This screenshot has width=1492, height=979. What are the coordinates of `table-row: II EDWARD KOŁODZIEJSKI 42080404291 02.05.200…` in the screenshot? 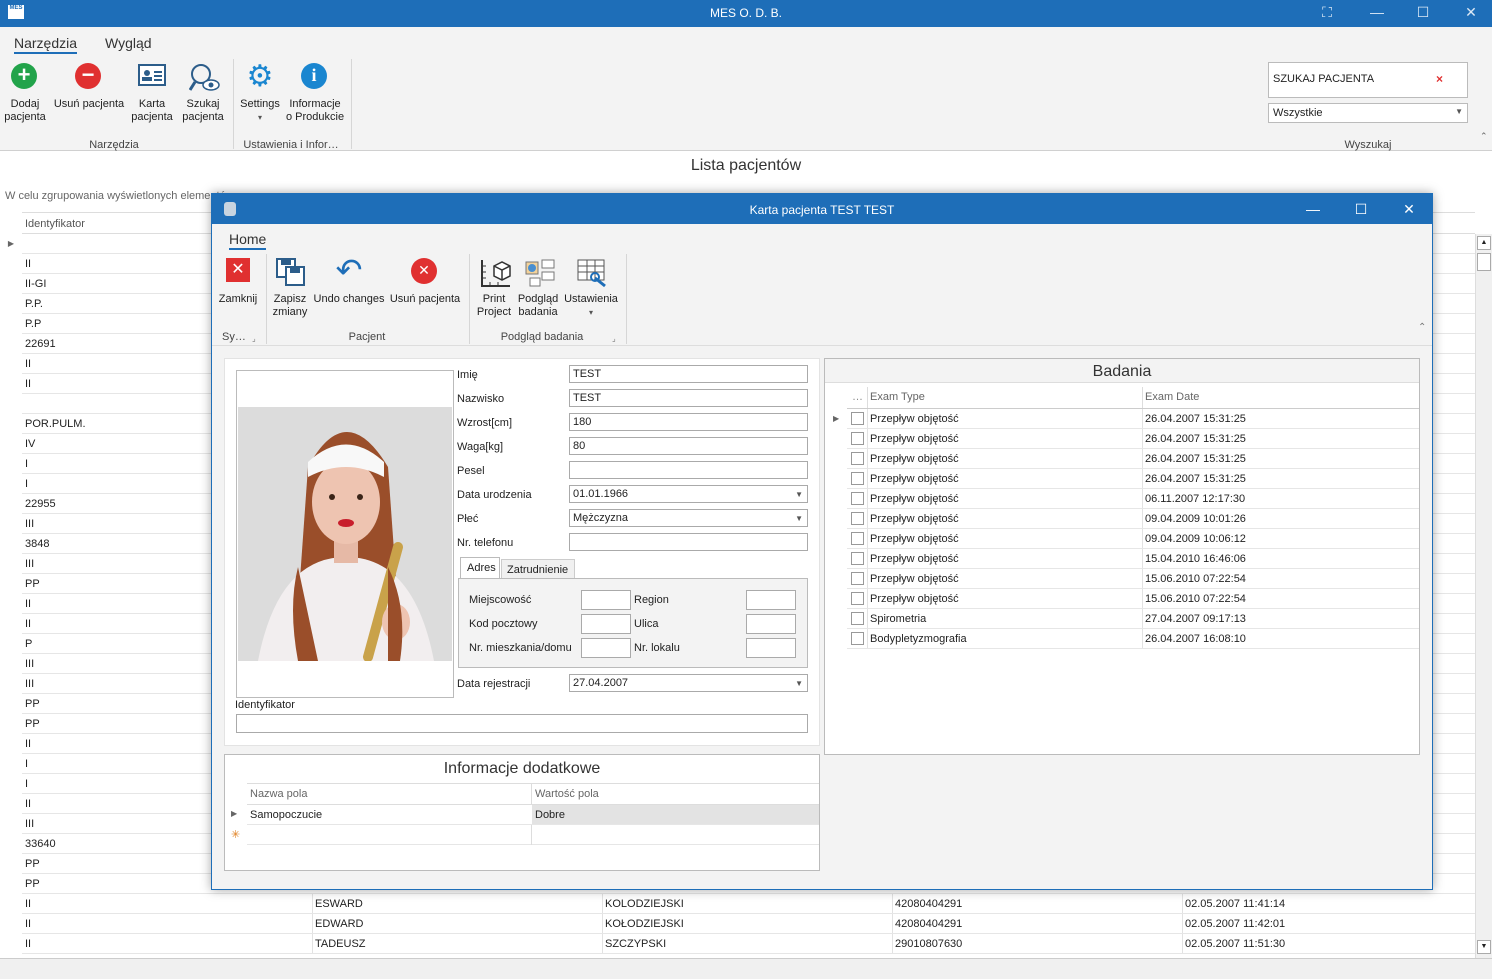 It's located at (748, 924).